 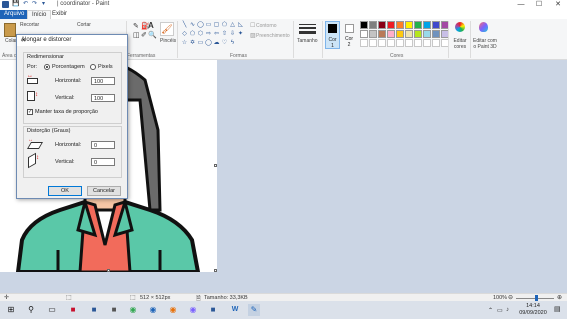 I want to click on rounded-rectangle-shape-icon: ▢, so click(x=216, y=25).